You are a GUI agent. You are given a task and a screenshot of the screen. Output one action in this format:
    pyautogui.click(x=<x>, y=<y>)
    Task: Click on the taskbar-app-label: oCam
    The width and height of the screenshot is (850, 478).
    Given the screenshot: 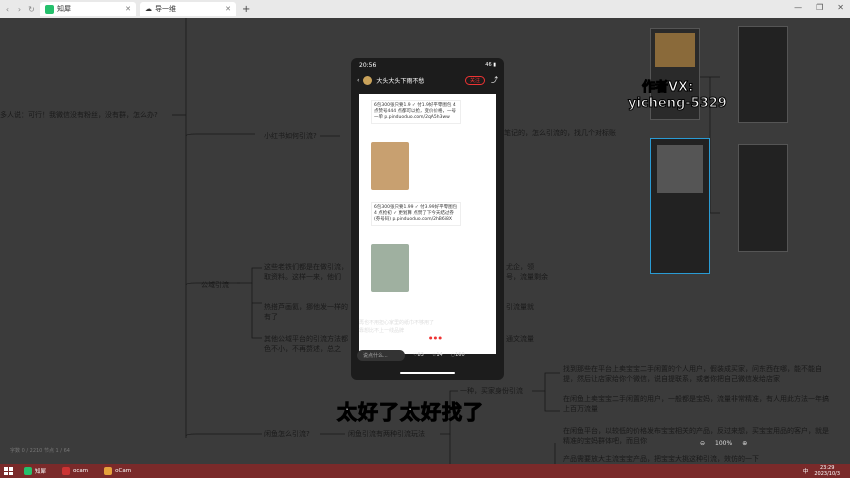 What is the action you would take?
    pyautogui.click(x=123, y=471)
    